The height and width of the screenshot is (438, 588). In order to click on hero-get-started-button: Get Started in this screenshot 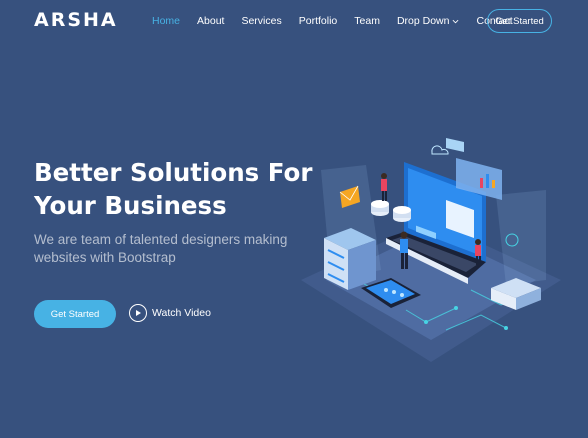, I will do `click(75, 314)`.